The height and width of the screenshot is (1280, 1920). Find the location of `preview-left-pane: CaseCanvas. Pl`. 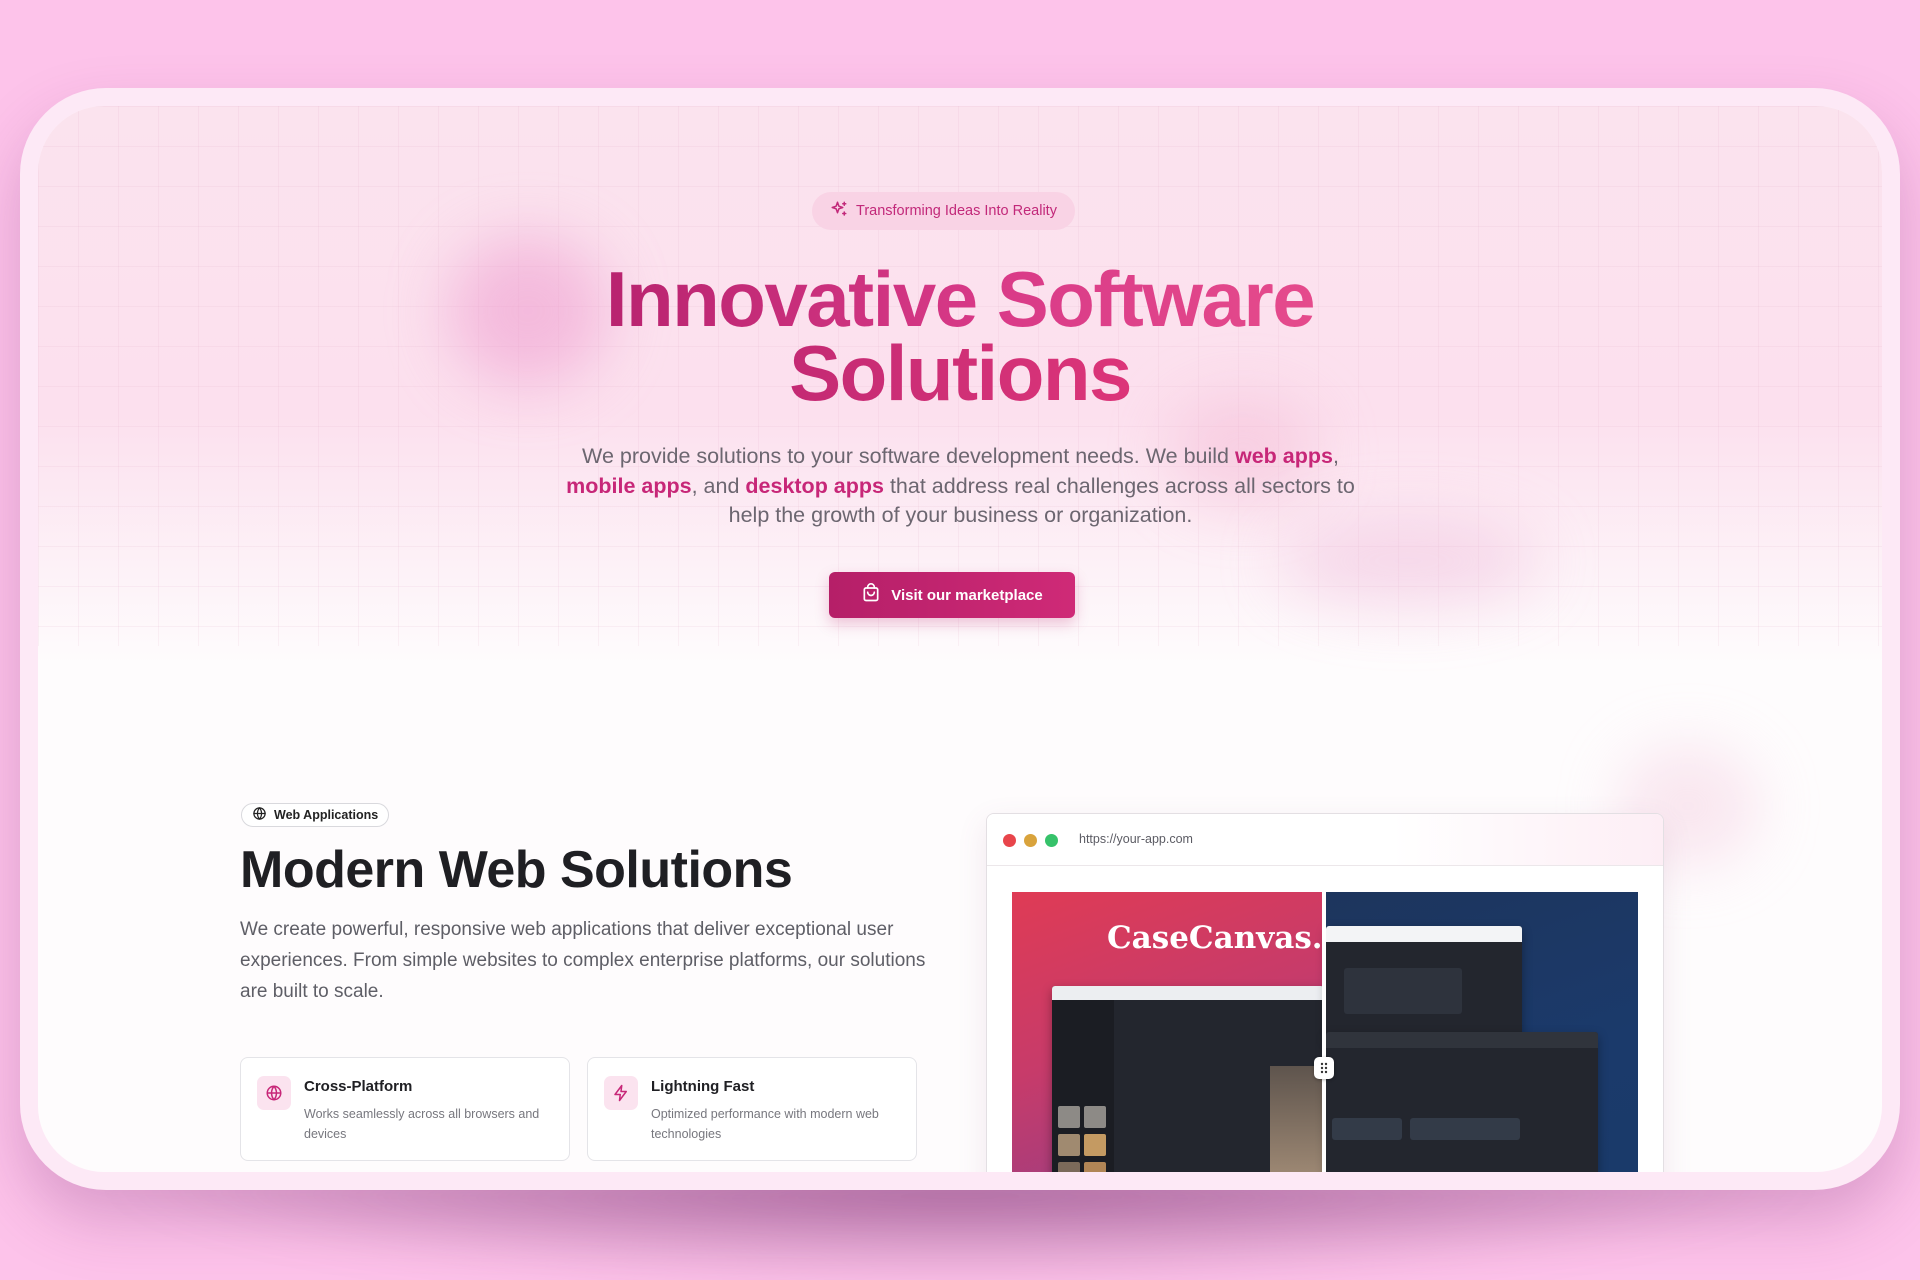

preview-left-pane: CaseCanvas. Pl is located at coordinates (1190, 1032).